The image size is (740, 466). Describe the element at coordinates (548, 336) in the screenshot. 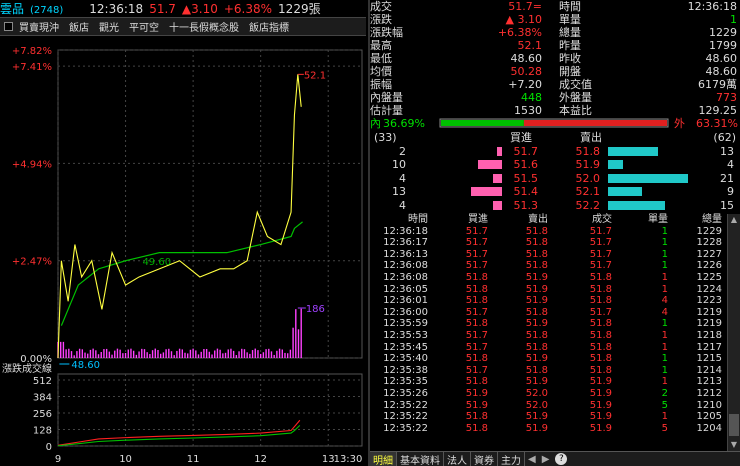

I see `trade-row: 12:35:53 51.7 51.8 51.8 1 1218` at that location.